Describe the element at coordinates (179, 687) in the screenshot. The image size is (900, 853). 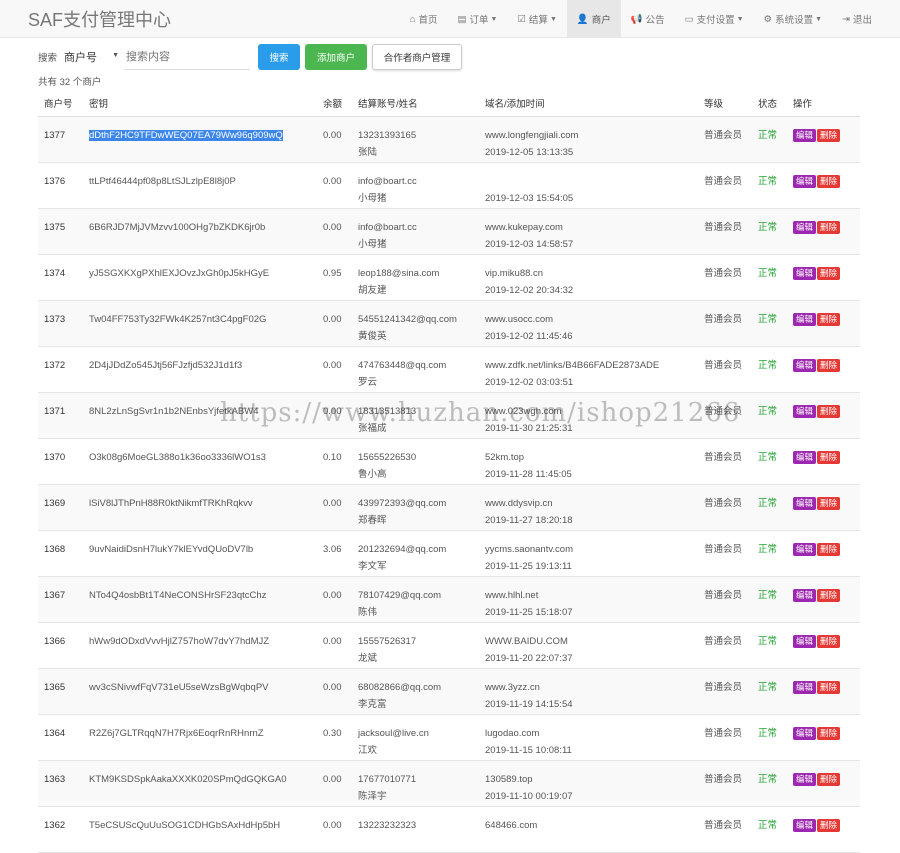
I see `merchant-key: wv3cSNivwfFqV731eU5seWzsBgWqbqPV` at that location.